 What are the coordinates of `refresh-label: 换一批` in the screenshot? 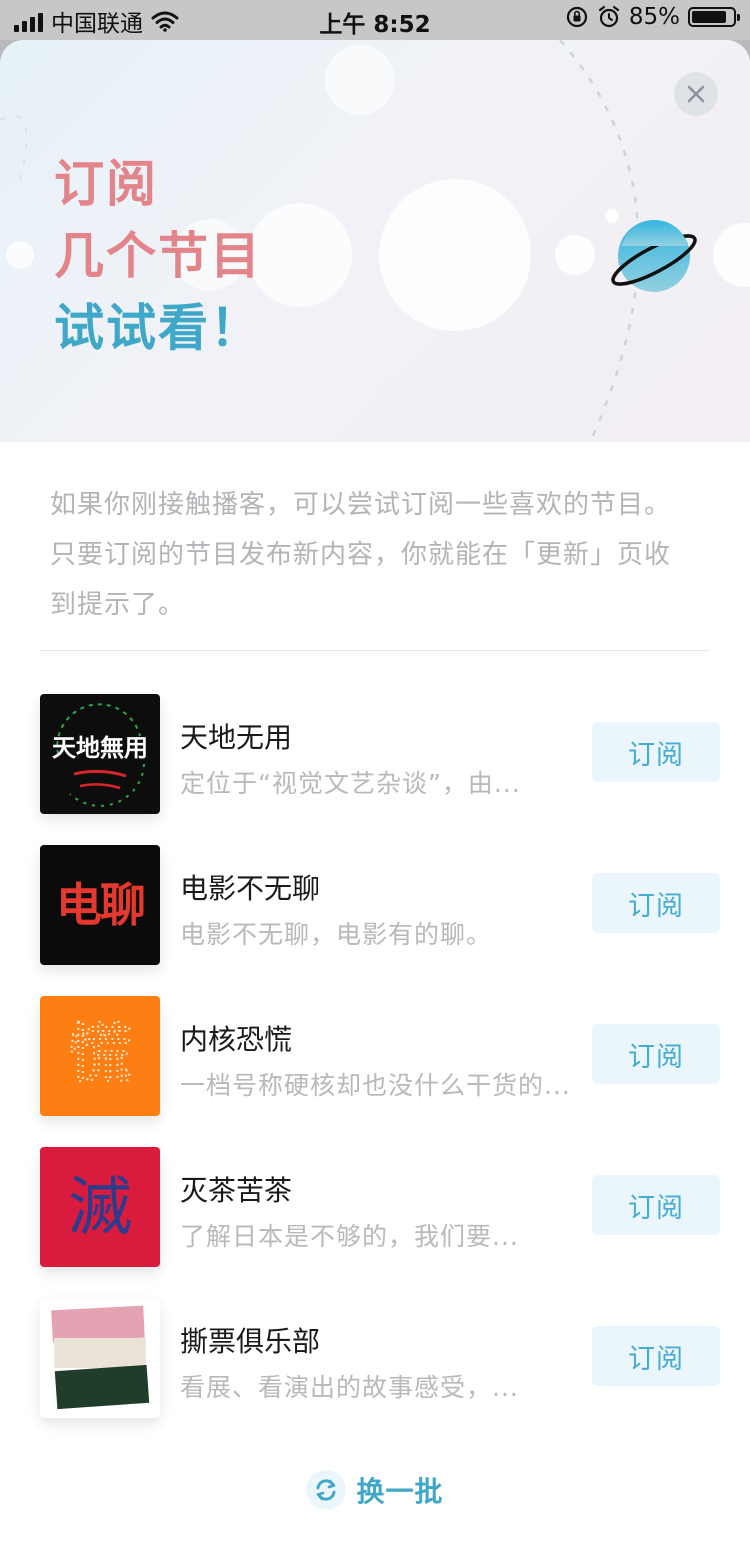 It's located at (400, 1491).